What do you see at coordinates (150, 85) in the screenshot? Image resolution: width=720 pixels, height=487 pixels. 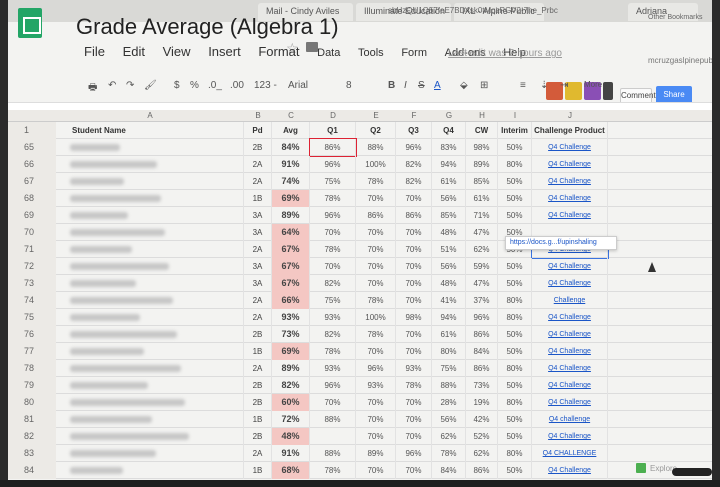 I see `paint-format-icon: 🖌` at bounding box center [150, 85].